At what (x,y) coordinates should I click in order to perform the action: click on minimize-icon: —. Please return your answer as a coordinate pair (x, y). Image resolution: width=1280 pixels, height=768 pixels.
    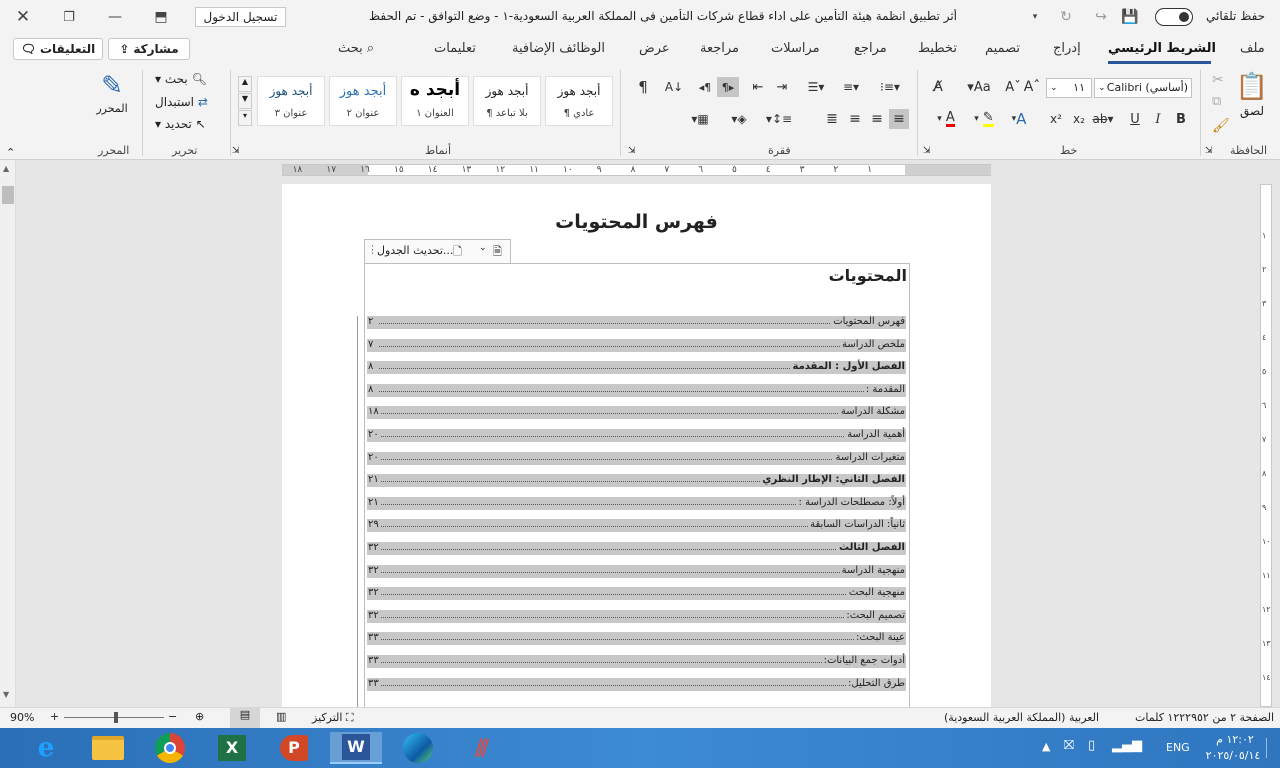
    Looking at the image, I should click on (115, 17).